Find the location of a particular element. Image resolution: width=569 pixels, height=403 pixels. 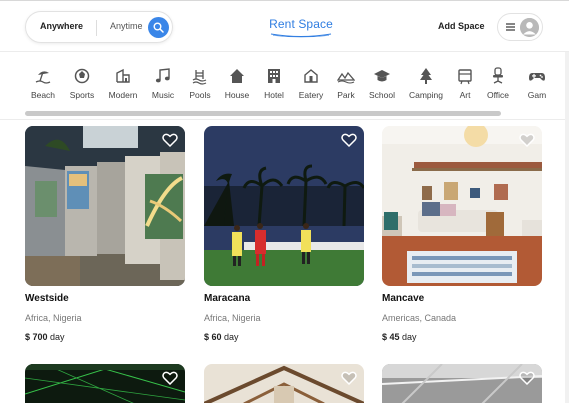

gamepad-icon is located at coordinates (537, 77).